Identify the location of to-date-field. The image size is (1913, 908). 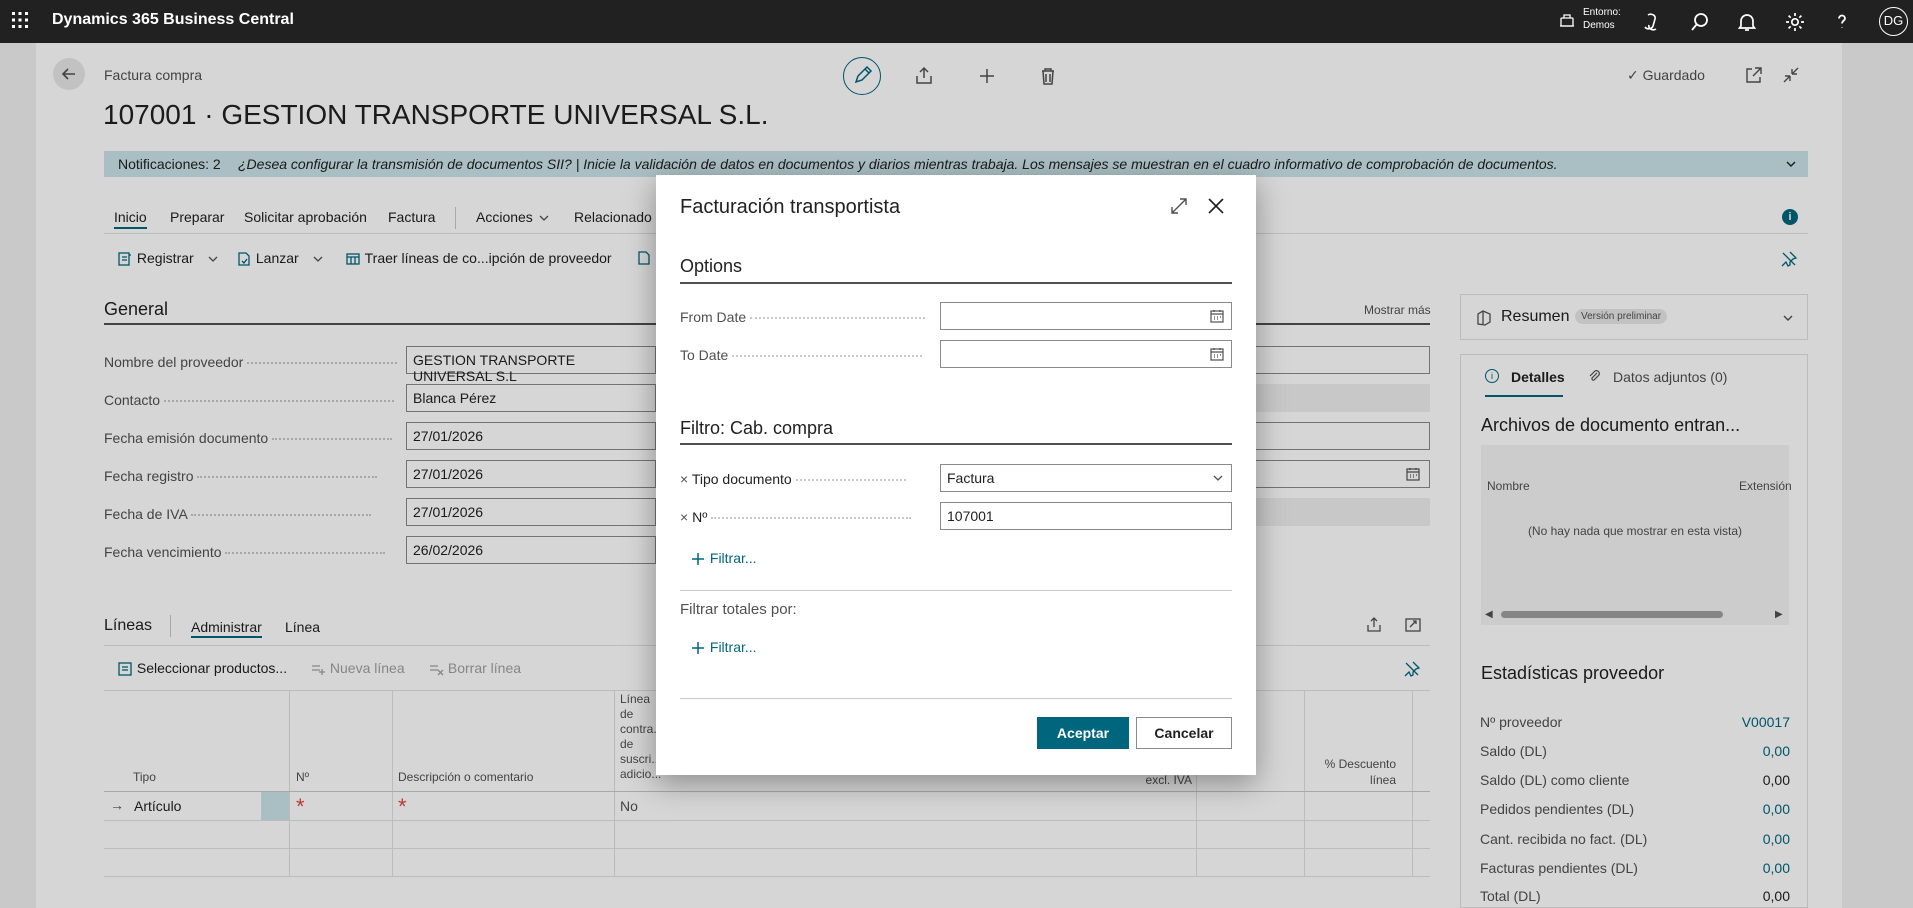
(1086, 354).